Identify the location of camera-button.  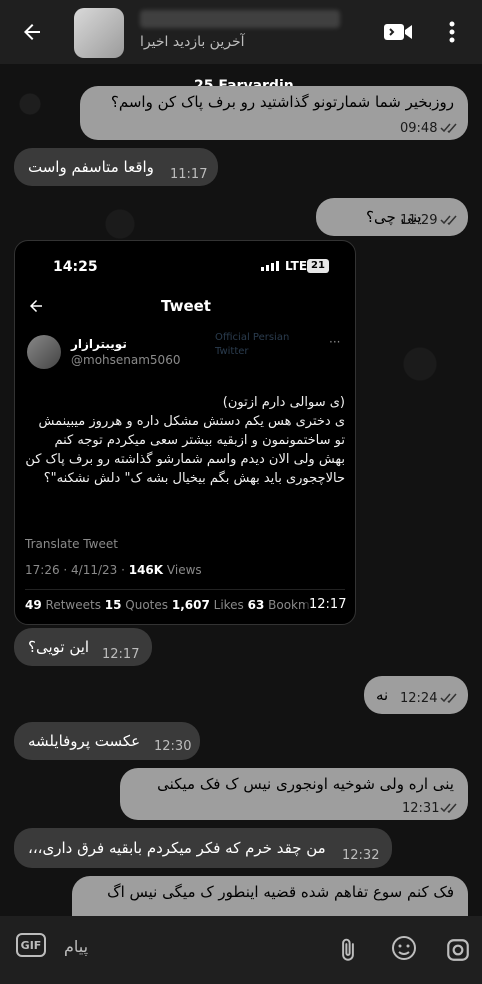
(458, 950).